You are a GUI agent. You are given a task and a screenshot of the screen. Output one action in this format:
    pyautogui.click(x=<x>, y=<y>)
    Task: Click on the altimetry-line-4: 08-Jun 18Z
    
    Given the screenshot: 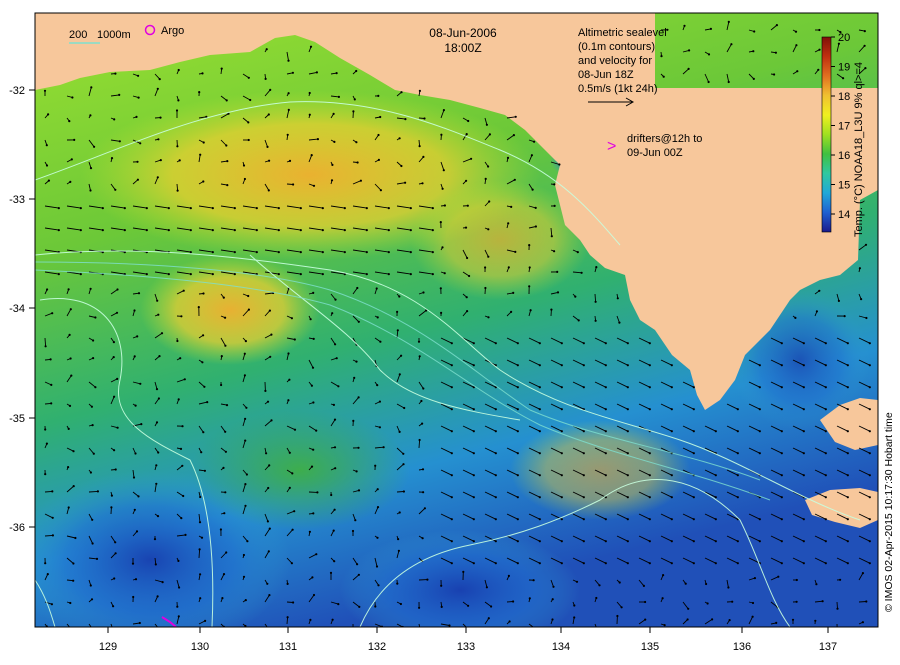 What is the action you would take?
    pyautogui.click(x=606, y=75)
    